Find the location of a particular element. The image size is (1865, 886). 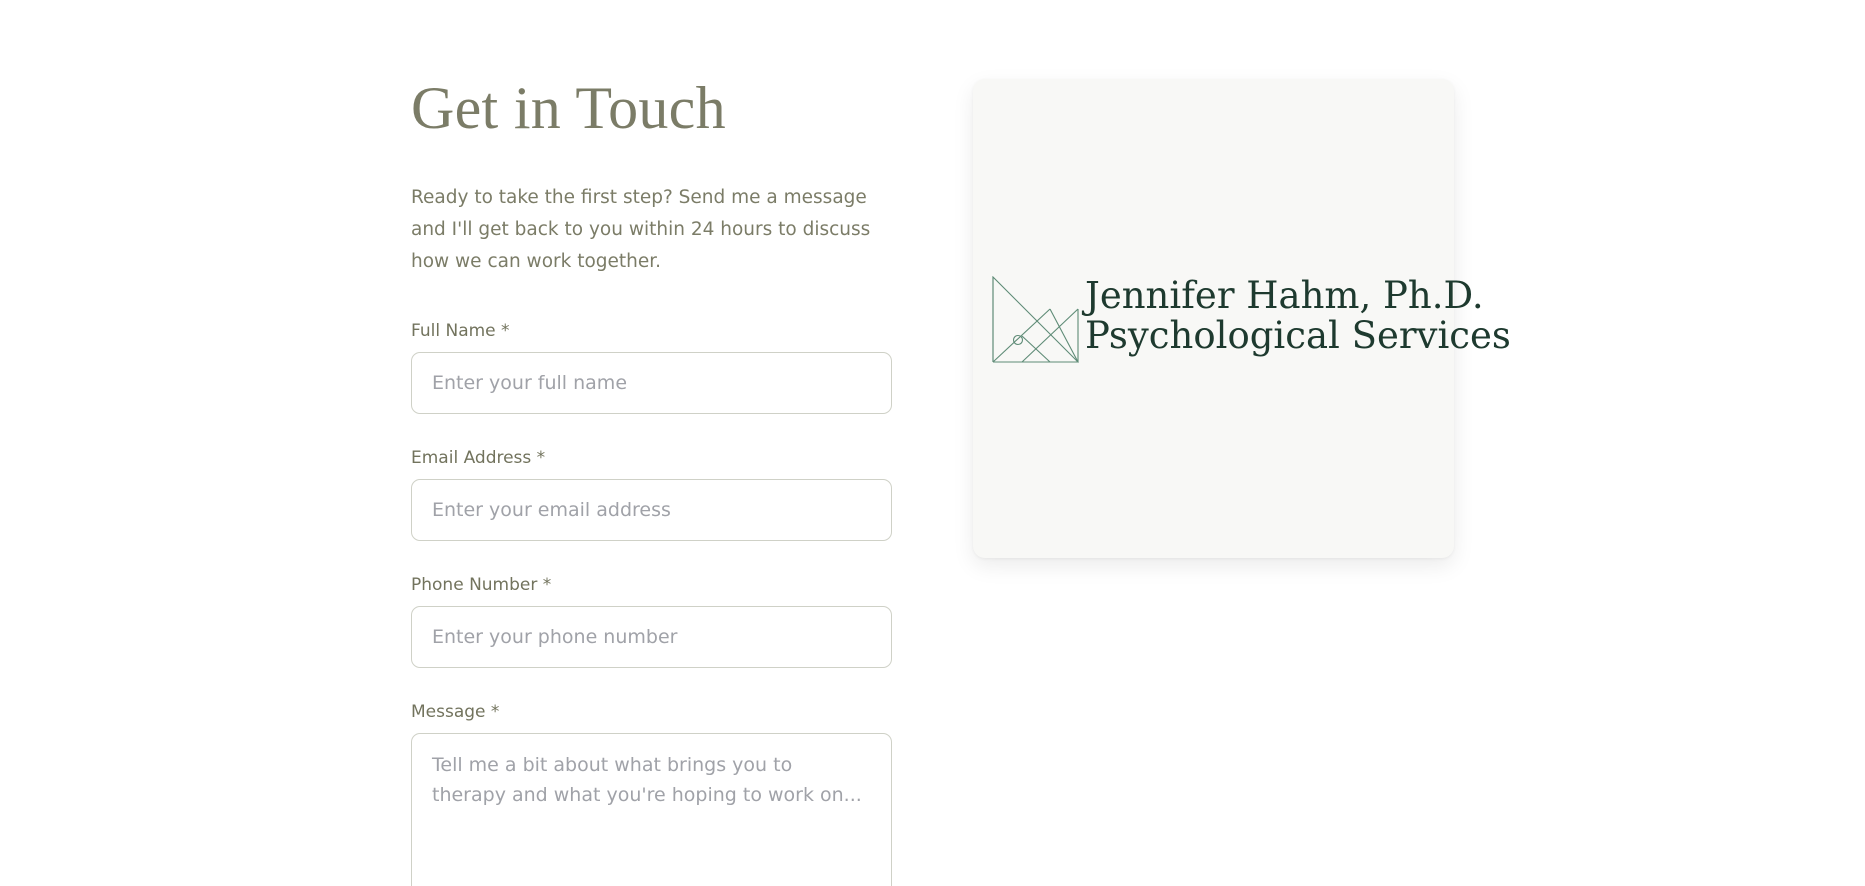

crown-logo-icon is located at coordinates (1035, 319).